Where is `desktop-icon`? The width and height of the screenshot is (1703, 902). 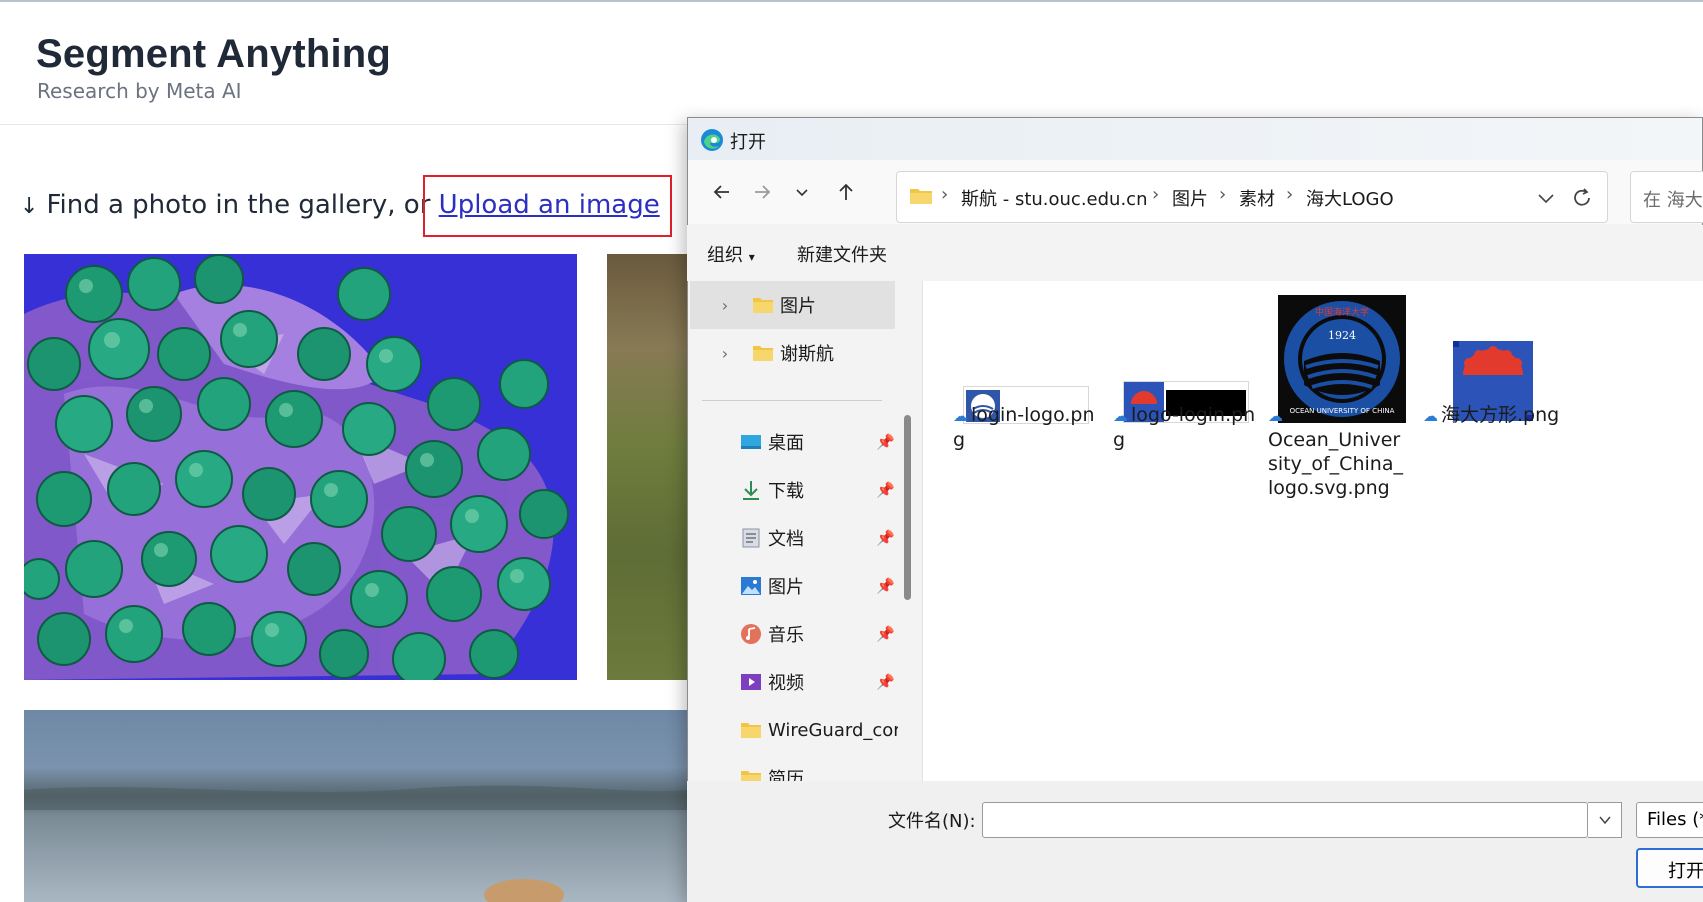
desktop-icon is located at coordinates (751, 442).